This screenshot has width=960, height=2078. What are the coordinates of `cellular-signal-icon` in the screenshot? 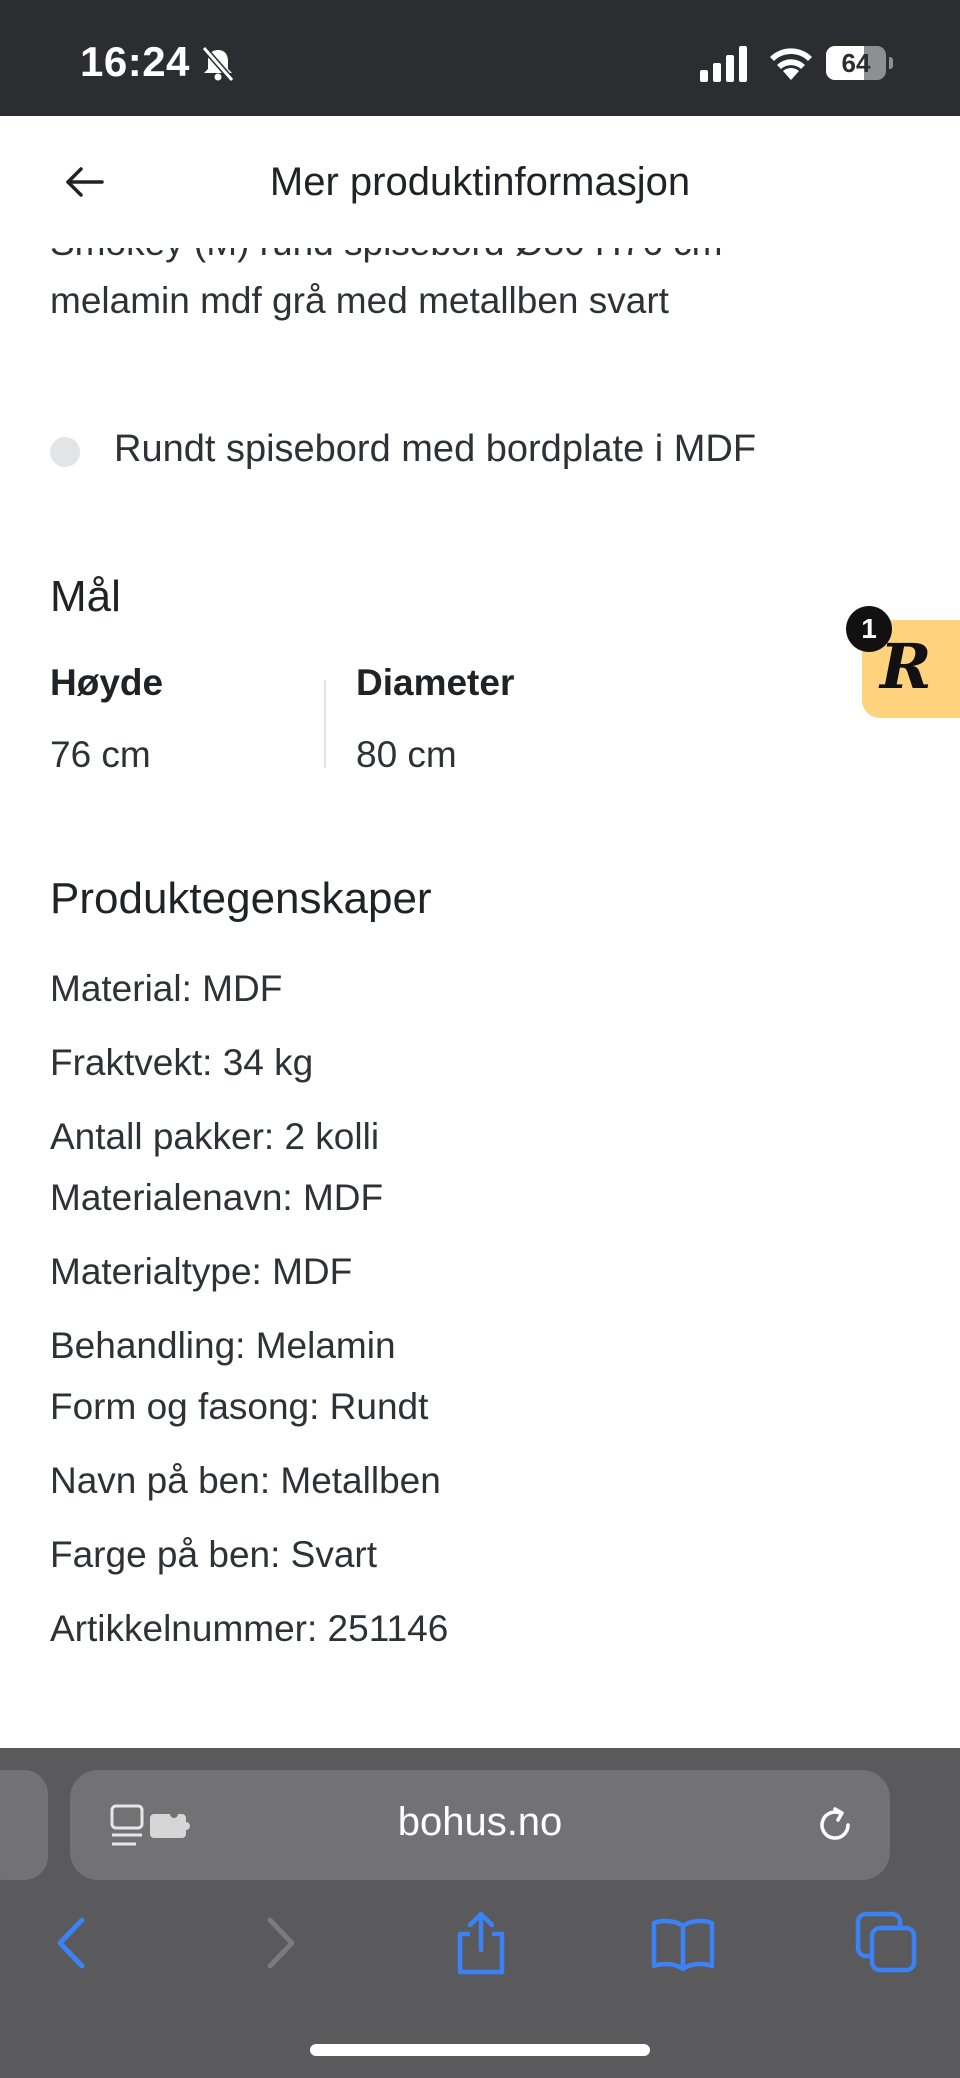 It's located at (723, 64).